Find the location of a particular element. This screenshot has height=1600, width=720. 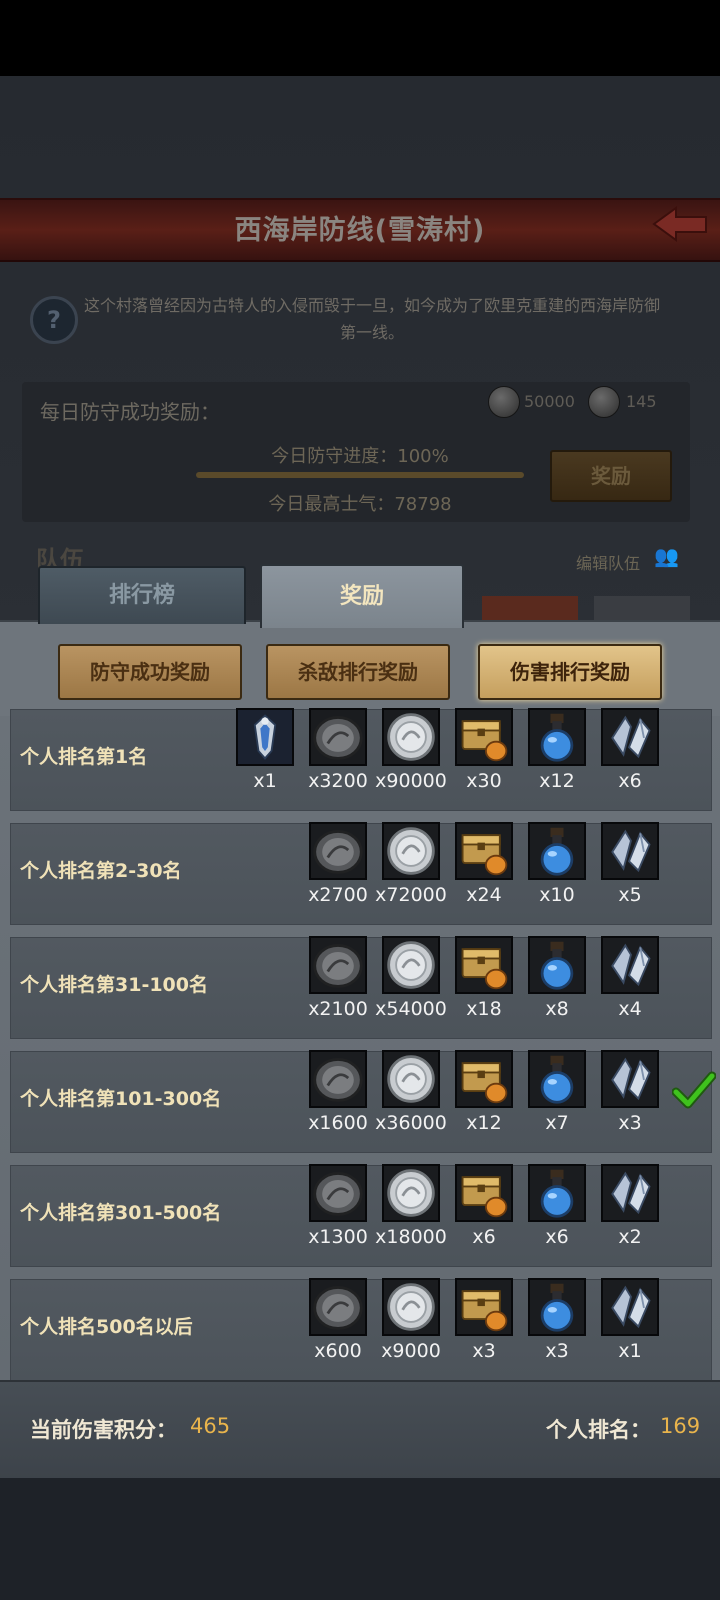

item-quantity: x9000 is located at coordinates (411, 1351).